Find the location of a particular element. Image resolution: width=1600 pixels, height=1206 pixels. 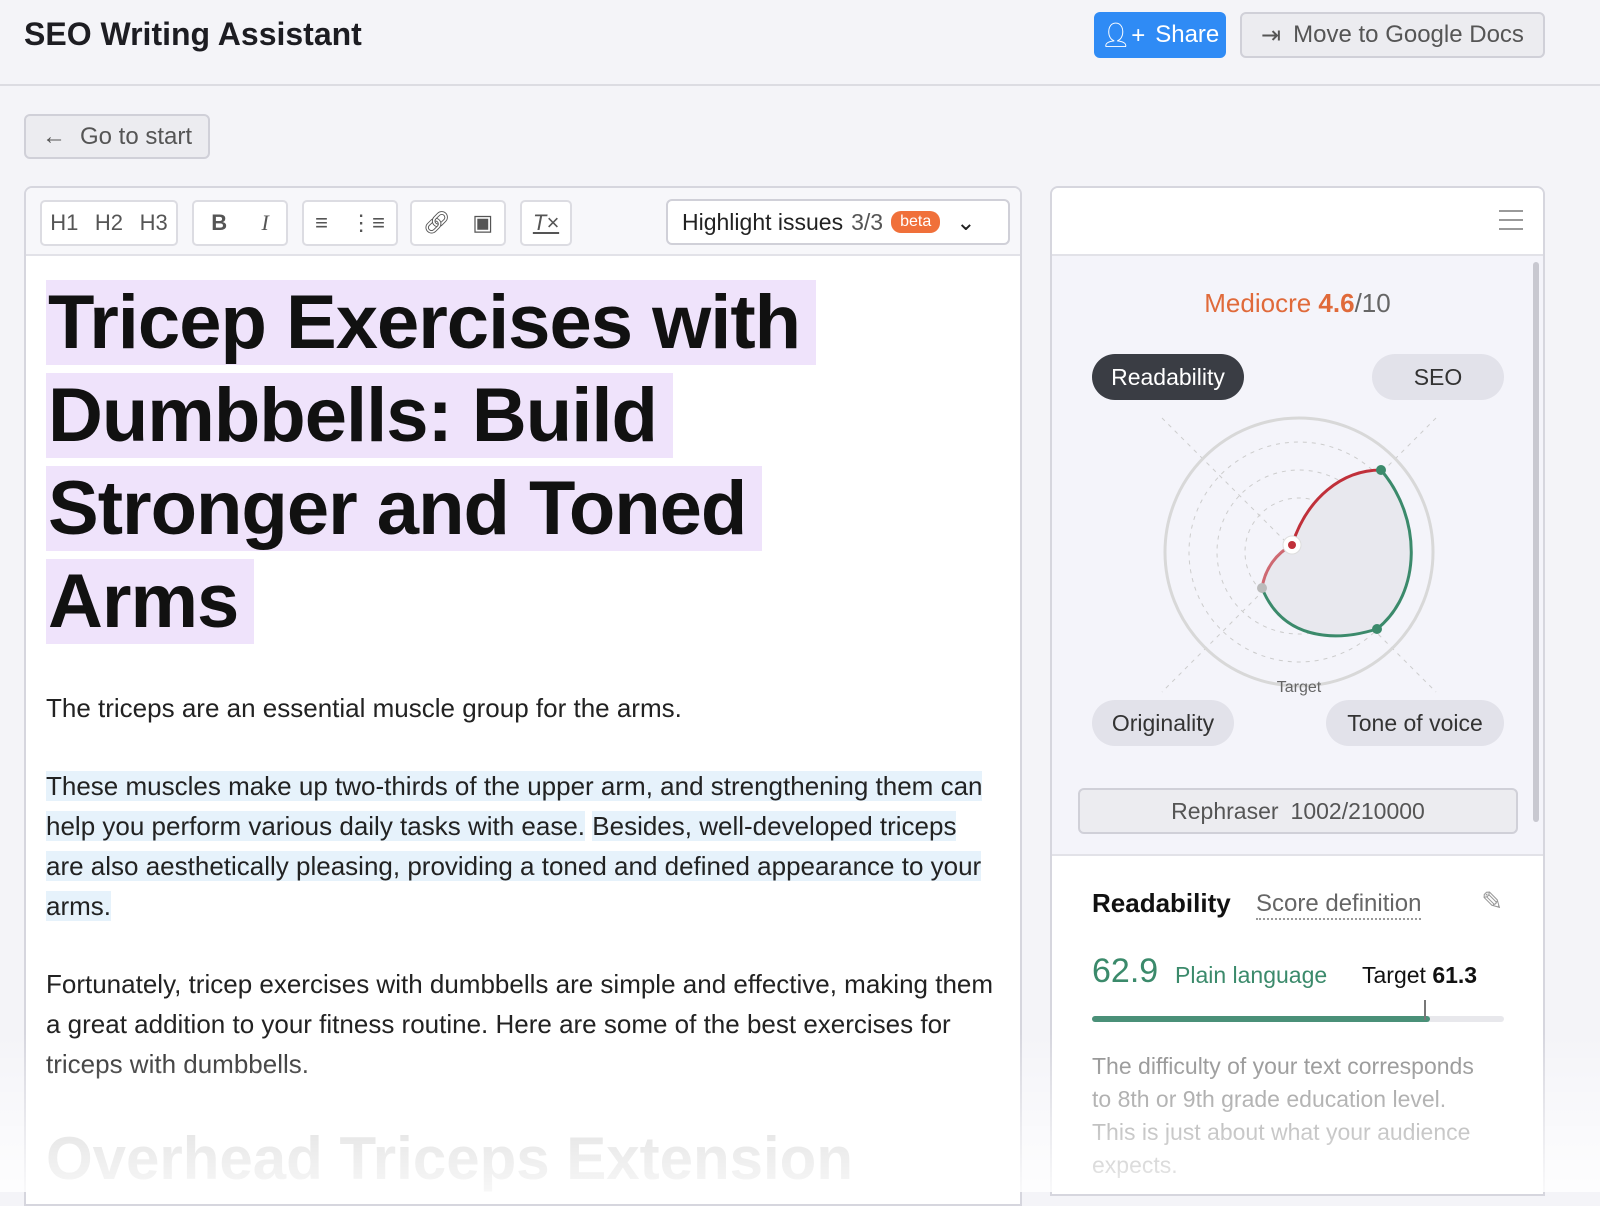

h1-button: H1 is located at coordinates (64, 223).